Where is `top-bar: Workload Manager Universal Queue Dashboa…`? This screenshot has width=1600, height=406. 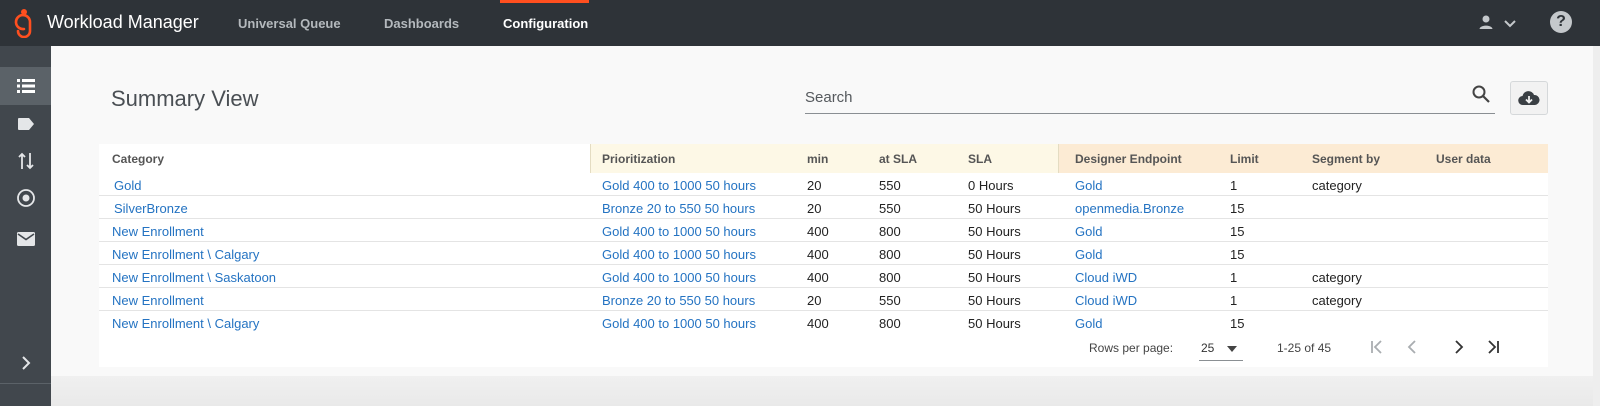
top-bar: Workload Manager Universal Queue Dashboa… is located at coordinates (800, 23).